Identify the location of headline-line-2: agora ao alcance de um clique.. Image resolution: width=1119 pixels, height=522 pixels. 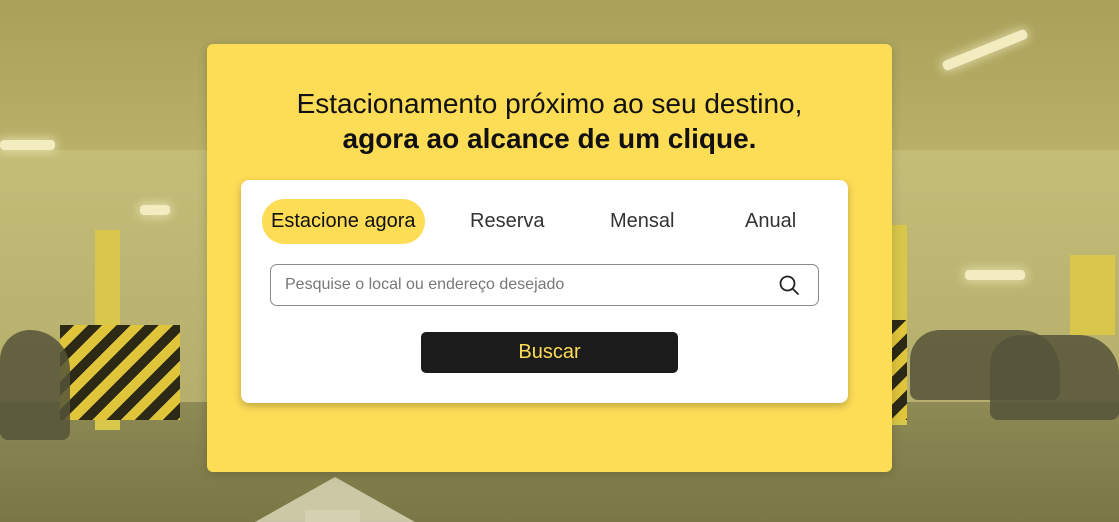
(549, 138).